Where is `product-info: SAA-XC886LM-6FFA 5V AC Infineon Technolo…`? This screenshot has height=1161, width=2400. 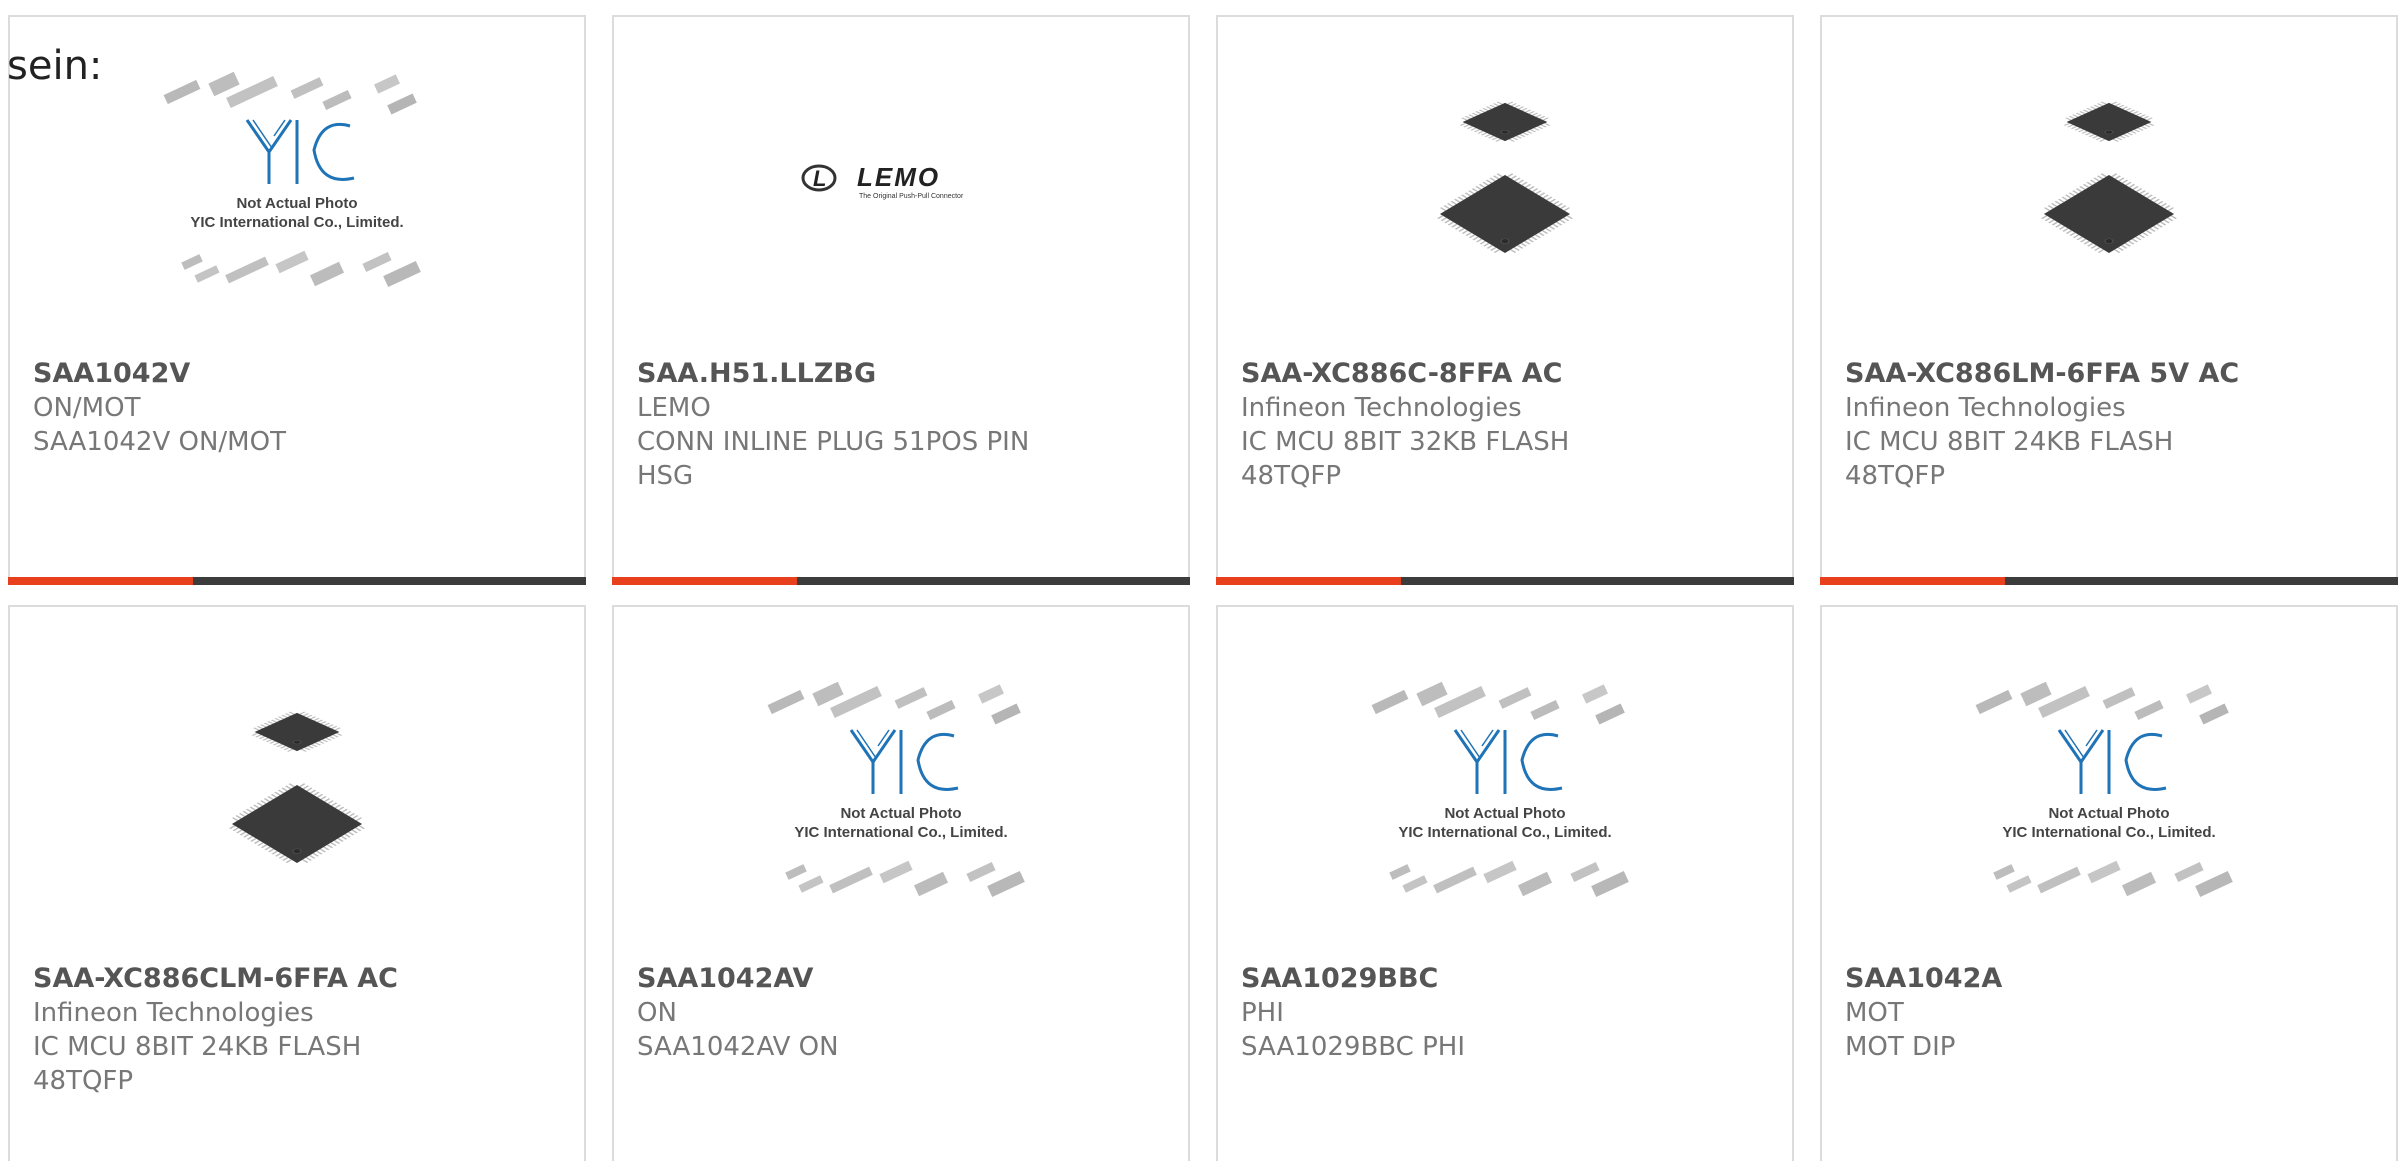
product-info: SAA-XC886LM-6FFA 5V AC Infineon Technolo… is located at coordinates (2110, 425).